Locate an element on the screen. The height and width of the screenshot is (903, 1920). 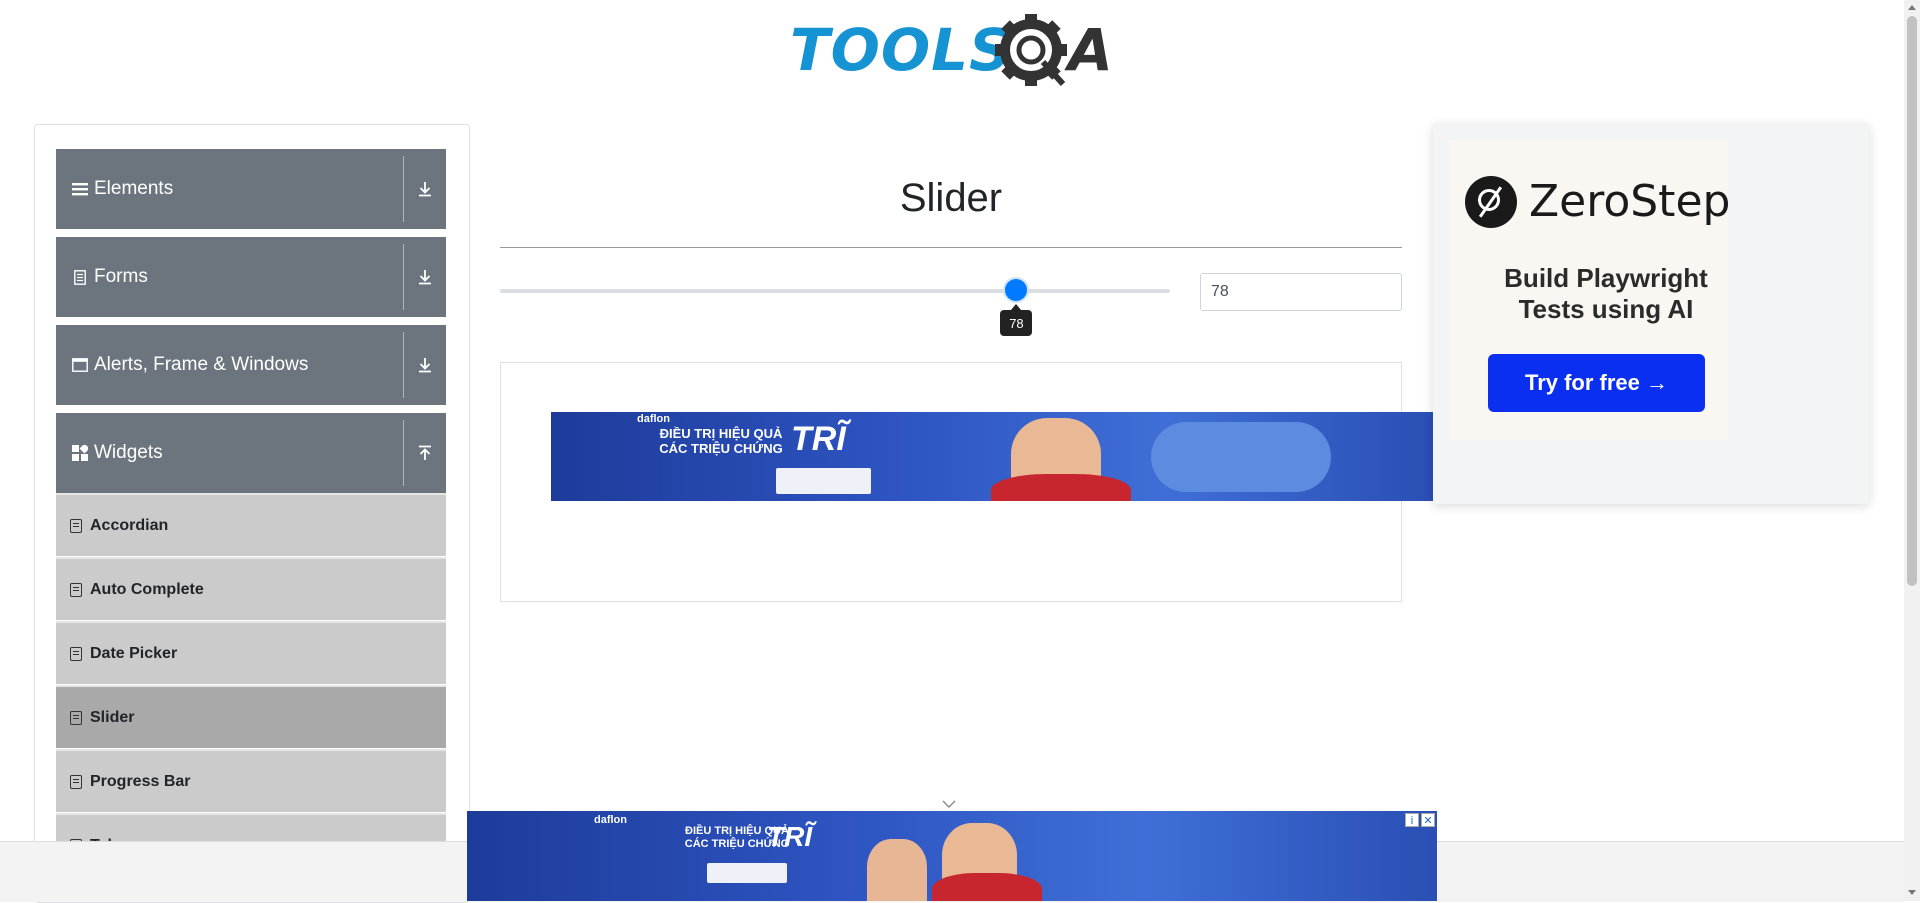
menu-bars-icon is located at coordinates (80, 189).